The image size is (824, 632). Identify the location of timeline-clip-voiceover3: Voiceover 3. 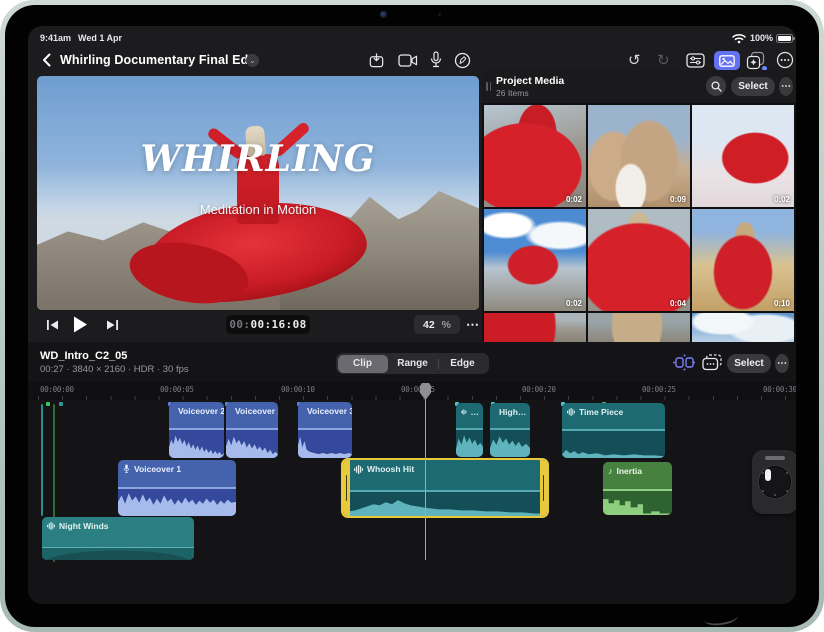
(325, 430).